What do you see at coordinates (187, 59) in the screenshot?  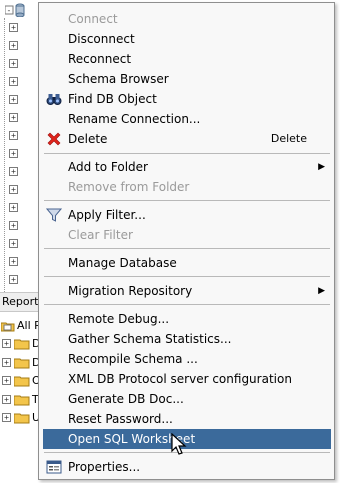 I see `menu-item-reconnect: Reconnect` at bounding box center [187, 59].